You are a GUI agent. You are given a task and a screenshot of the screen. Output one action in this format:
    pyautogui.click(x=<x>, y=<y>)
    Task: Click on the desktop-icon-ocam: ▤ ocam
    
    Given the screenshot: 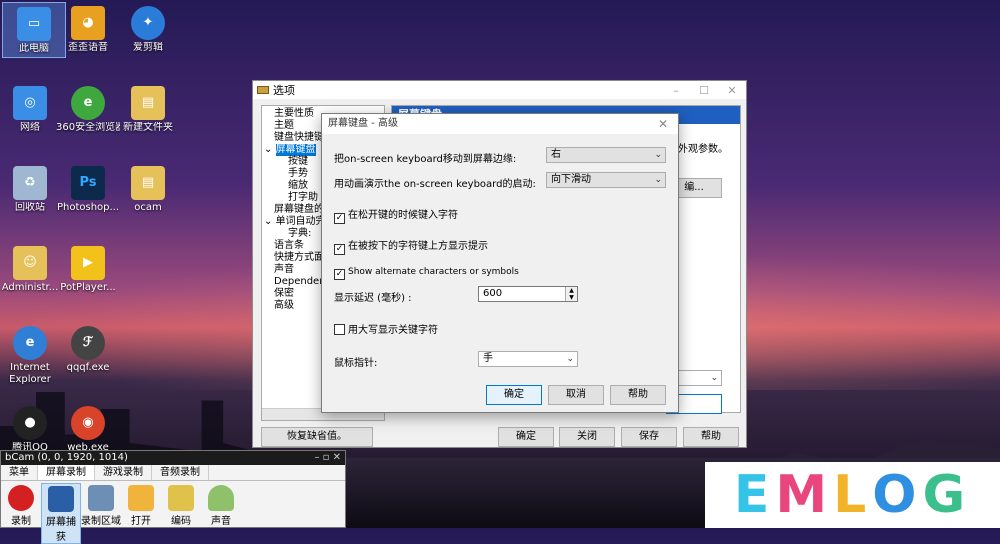 What is the action you would take?
    pyautogui.click(x=148, y=188)
    